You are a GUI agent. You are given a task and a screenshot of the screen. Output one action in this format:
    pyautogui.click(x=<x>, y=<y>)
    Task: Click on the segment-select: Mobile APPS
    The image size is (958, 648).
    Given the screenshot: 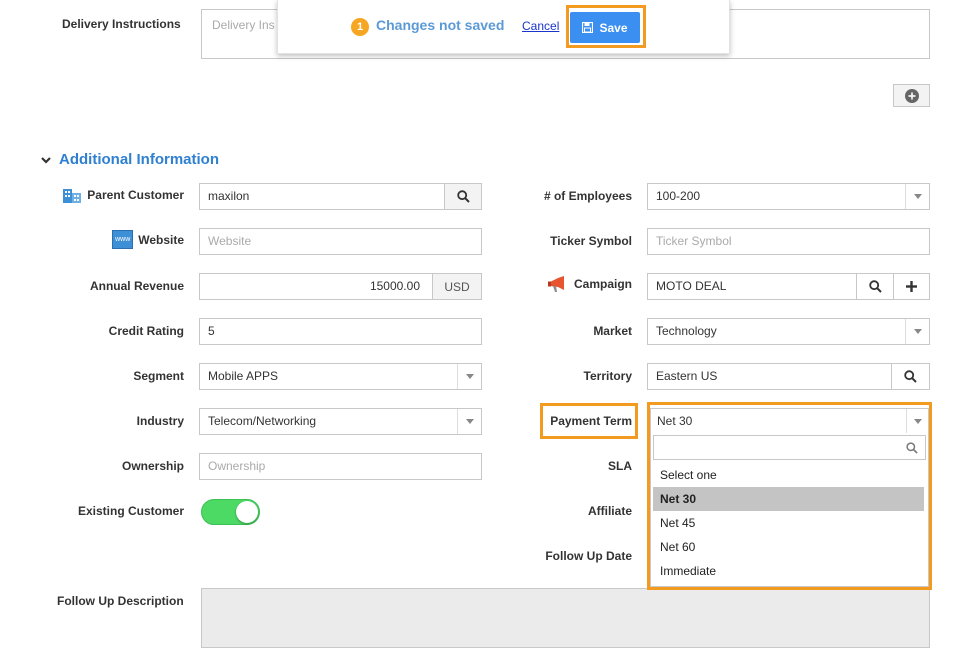 What is the action you would take?
    pyautogui.click(x=340, y=376)
    